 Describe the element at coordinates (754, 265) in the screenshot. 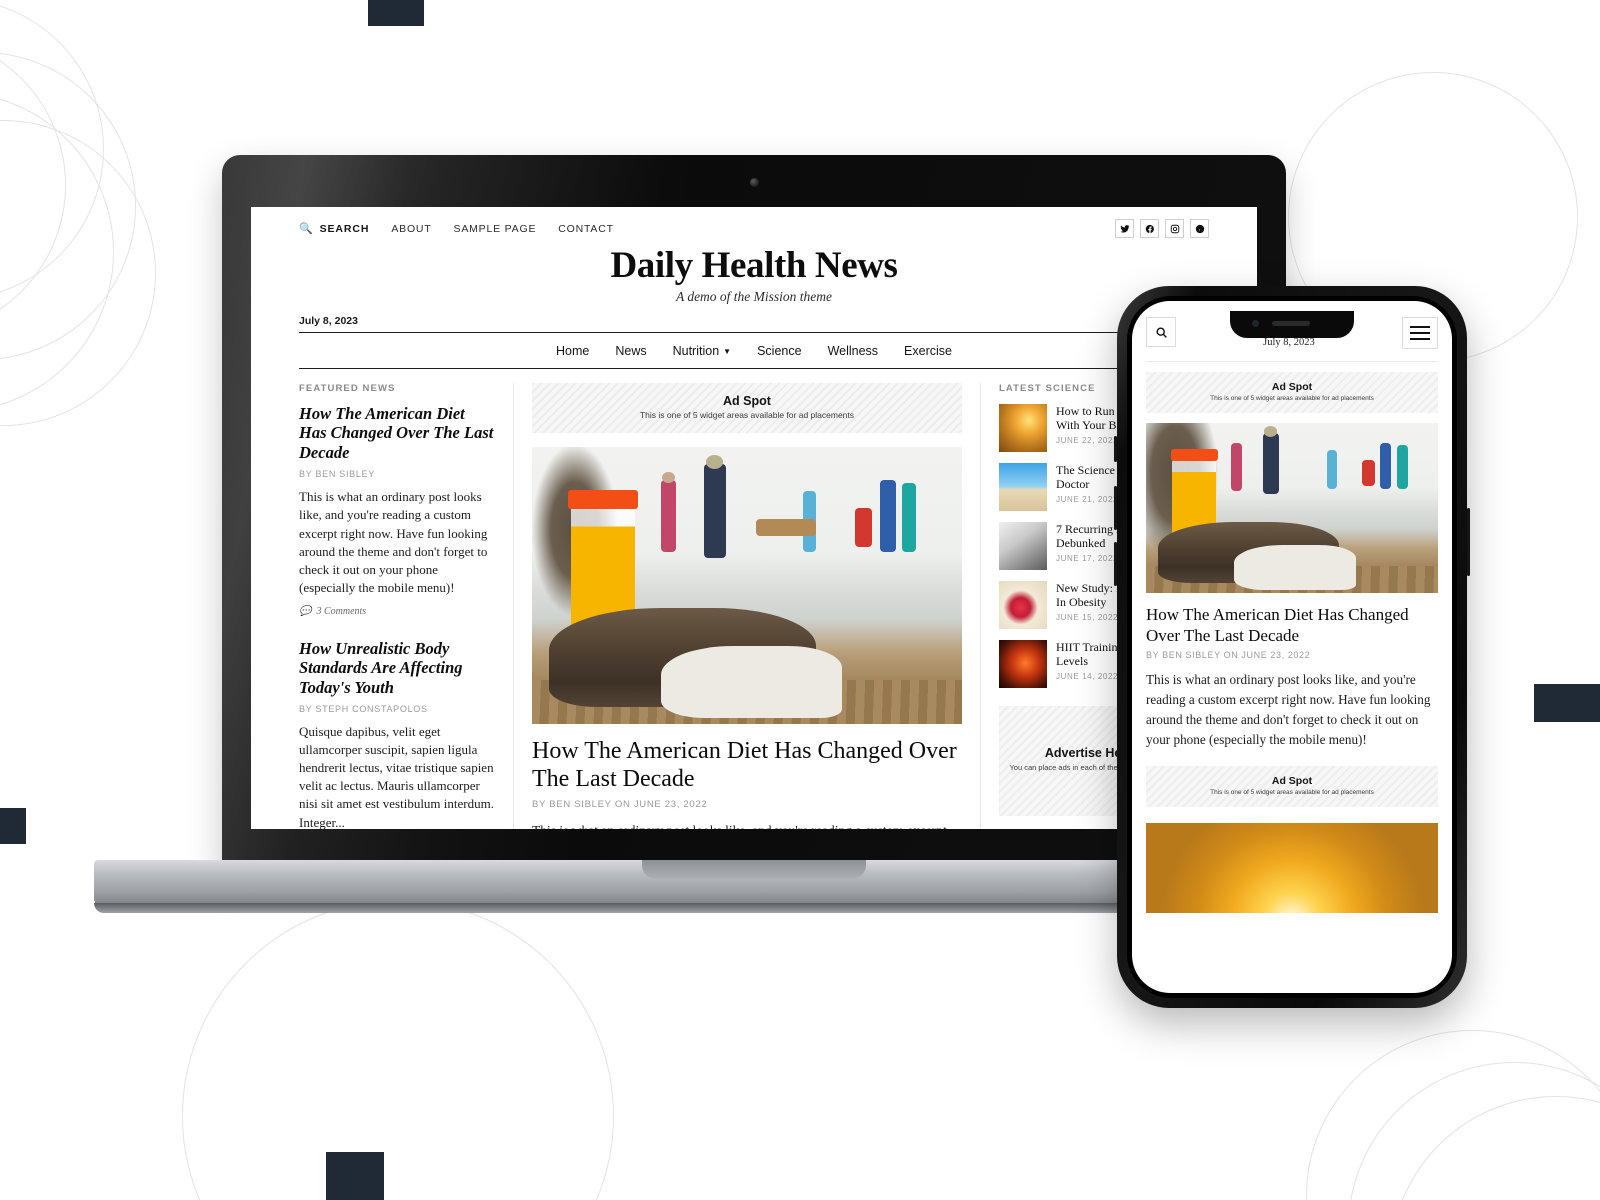

I see `site-title: Daily Health News` at that location.